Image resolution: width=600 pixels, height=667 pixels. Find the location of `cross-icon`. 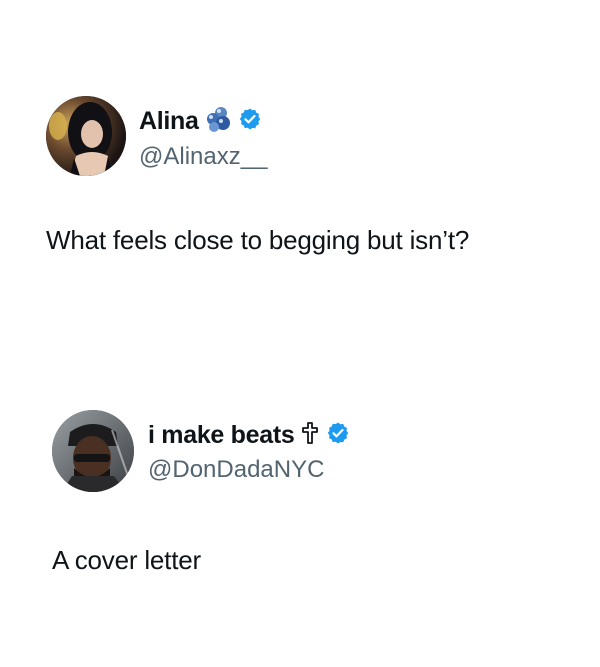

cross-icon is located at coordinates (310, 435).